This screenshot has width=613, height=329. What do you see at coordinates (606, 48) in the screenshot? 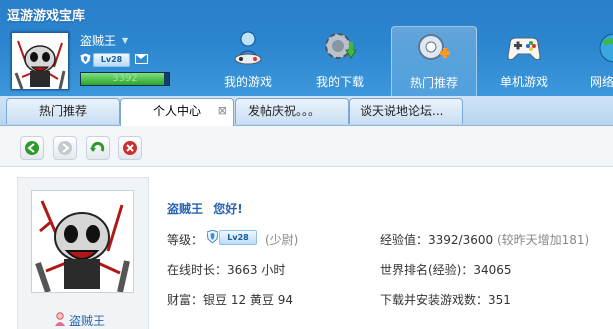
I see `network-globe-icon` at bounding box center [606, 48].